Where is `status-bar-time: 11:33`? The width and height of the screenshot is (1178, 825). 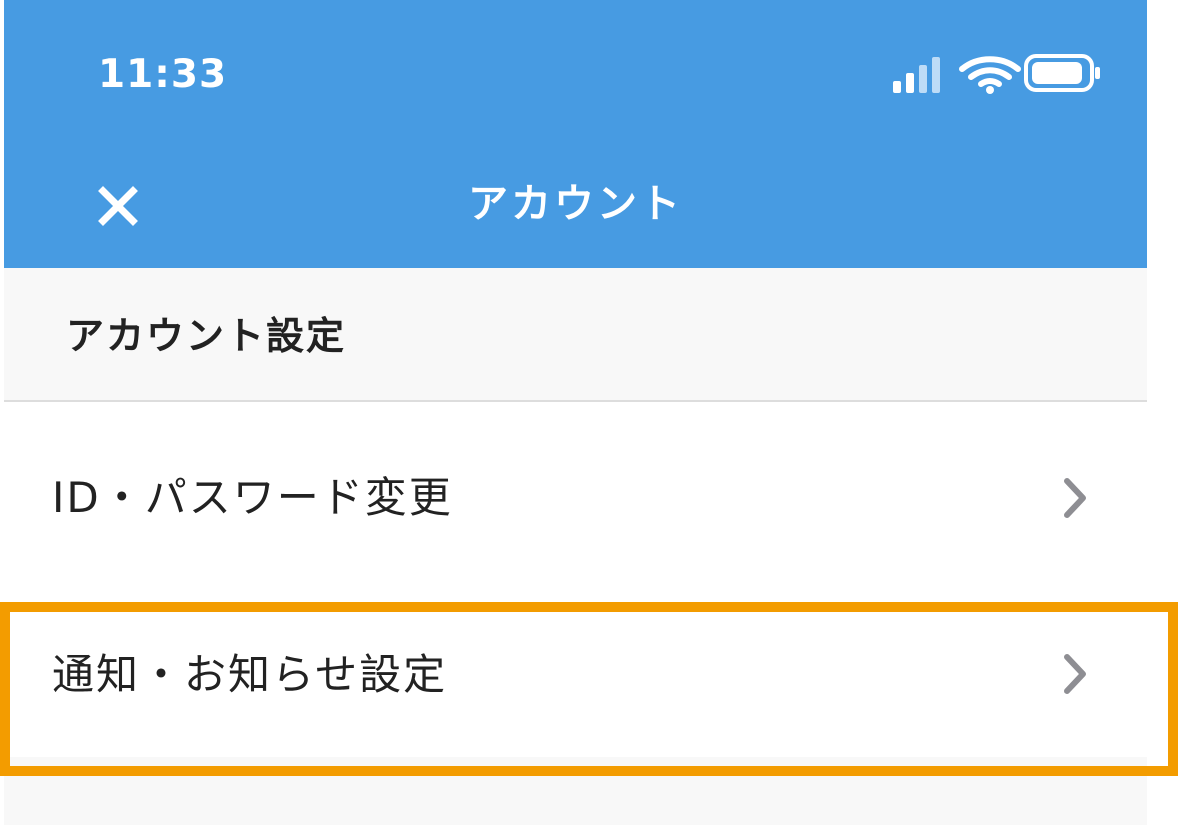 status-bar-time: 11:33 is located at coordinates (163, 74).